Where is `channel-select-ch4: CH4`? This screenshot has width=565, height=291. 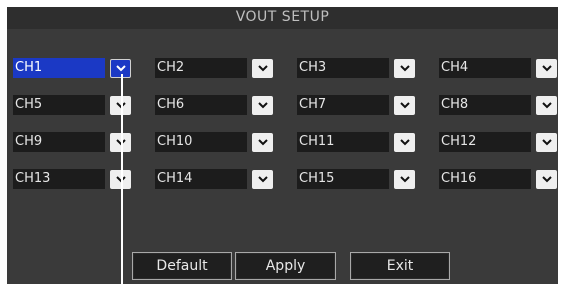 channel-select-ch4: CH4 is located at coordinates (498, 68).